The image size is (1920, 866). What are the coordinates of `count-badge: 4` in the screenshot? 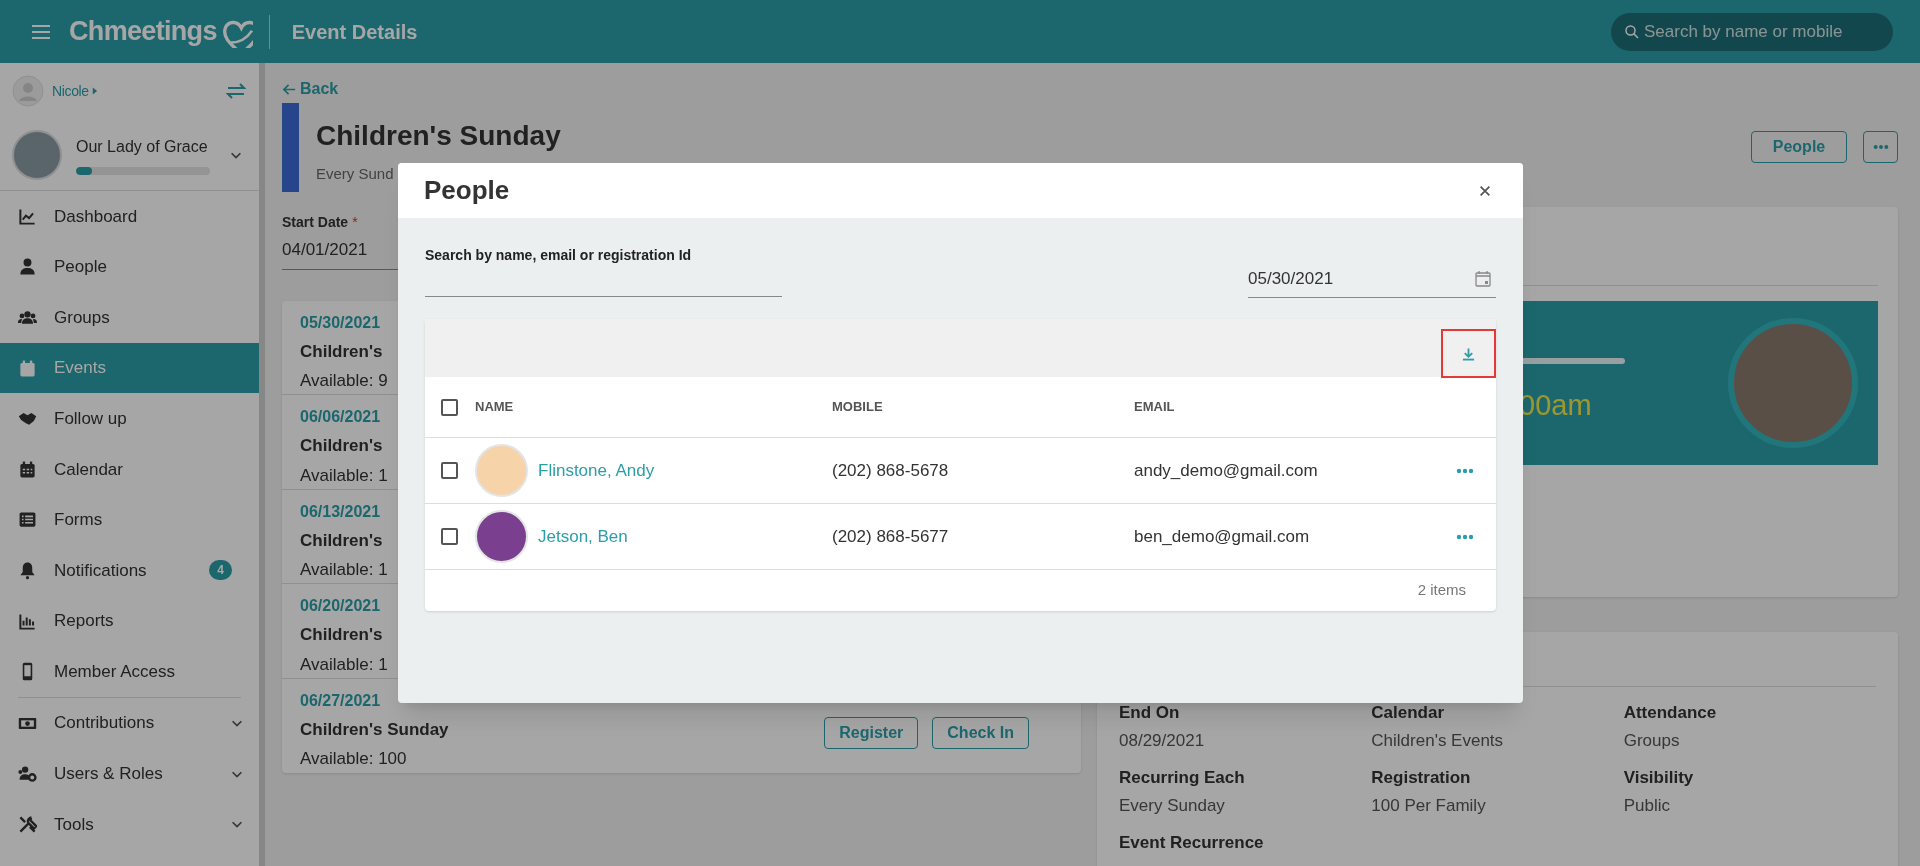 It's located at (220, 570).